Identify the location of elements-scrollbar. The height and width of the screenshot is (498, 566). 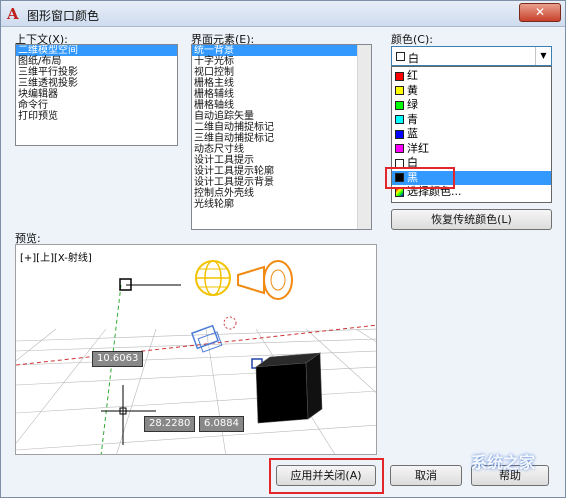
(364, 137).